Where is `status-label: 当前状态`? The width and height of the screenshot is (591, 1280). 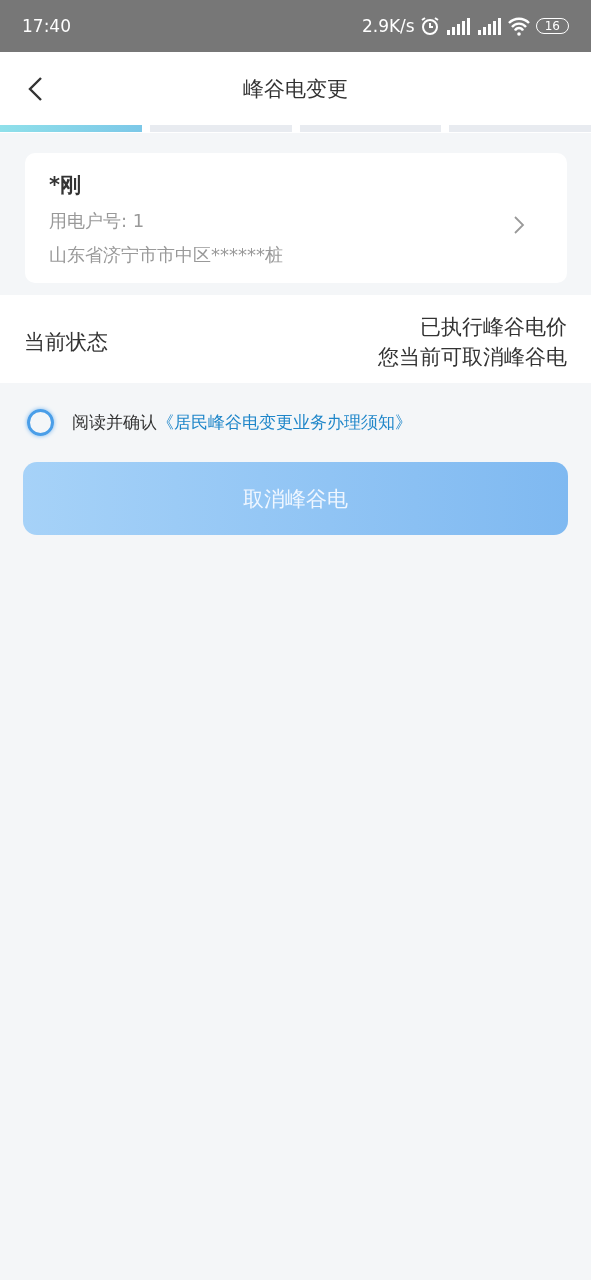
status-label: 当前状态 is located at coordinates (66, 342).